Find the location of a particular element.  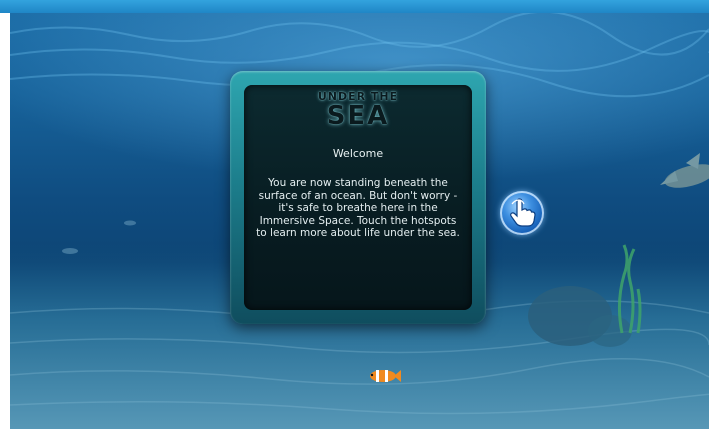

logo-line-2: SEA is located at coordinates (358, 116).